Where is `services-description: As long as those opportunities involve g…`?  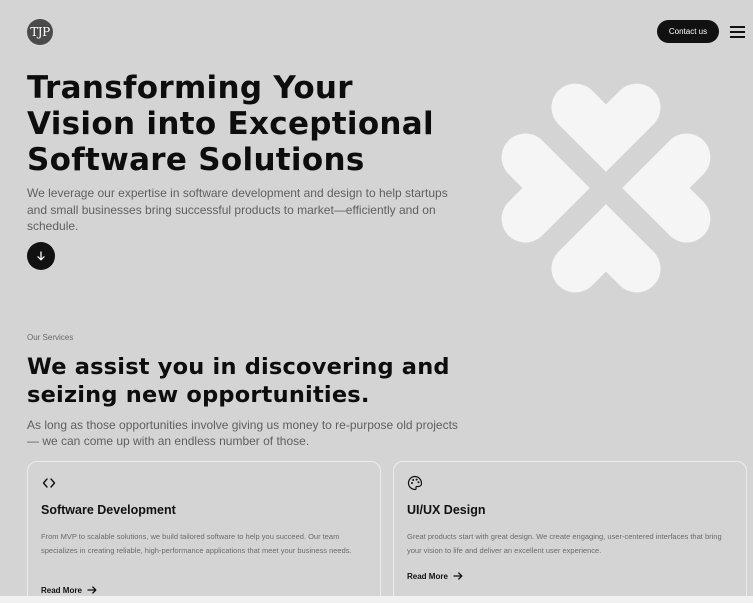
services-description: As long as those opportunities involve g… is located at coordinates (242, 433).